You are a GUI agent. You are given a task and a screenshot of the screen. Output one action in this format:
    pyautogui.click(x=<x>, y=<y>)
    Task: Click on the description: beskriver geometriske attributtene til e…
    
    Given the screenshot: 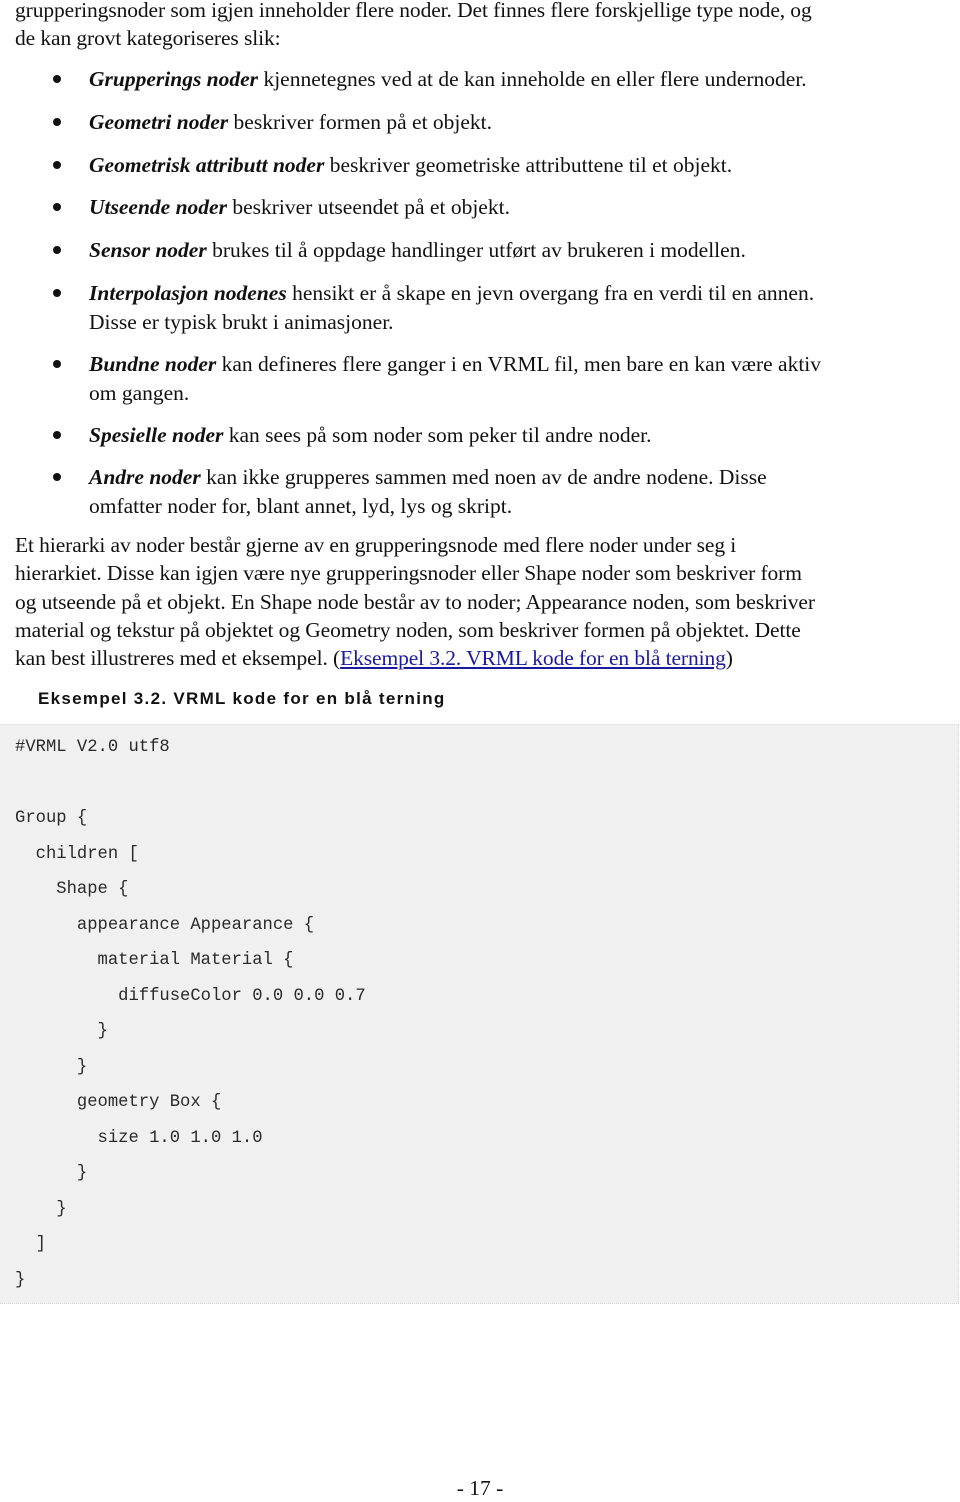 What is the action you would take?
    pyautogui.click(x=528, y=165)
    